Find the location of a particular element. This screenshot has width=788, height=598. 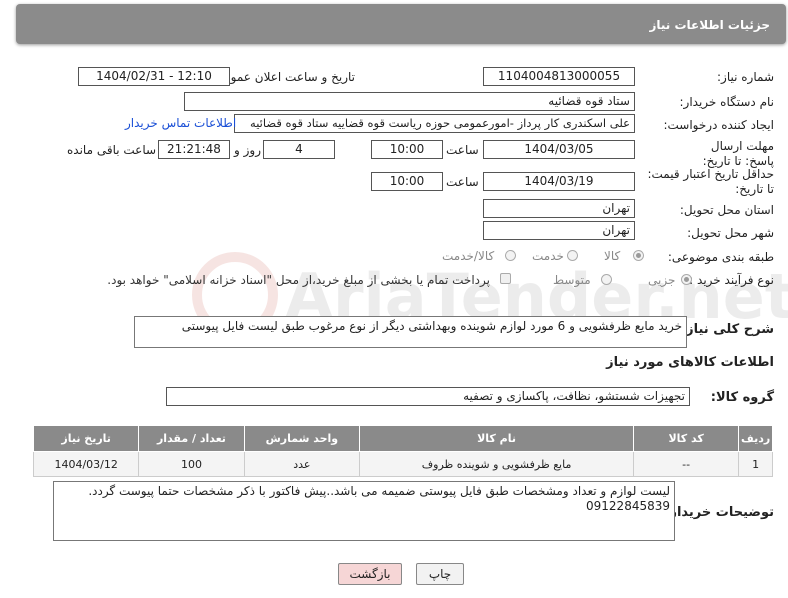

goods-group-label: گروه کالا: is located at coordinates (742, 397).